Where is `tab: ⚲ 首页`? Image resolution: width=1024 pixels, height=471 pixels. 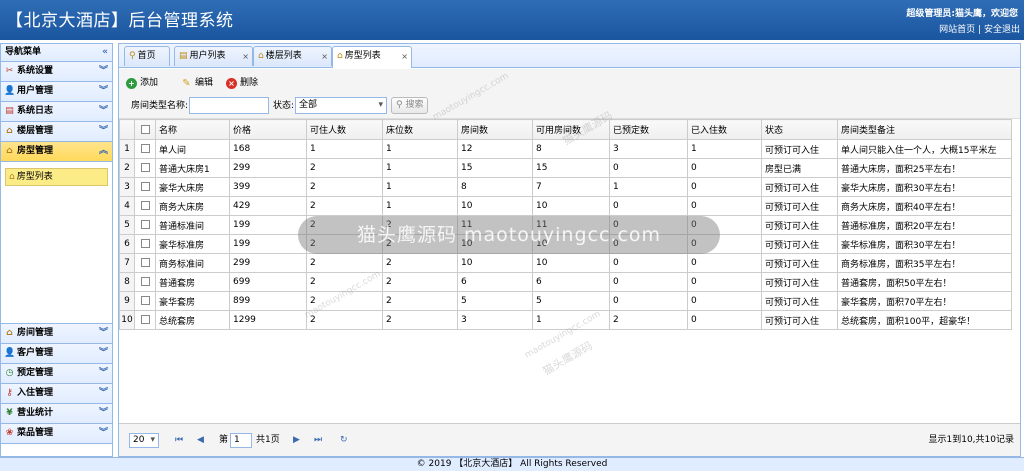 tab: ⚲ 首页 is located at coordinates (147, 56).